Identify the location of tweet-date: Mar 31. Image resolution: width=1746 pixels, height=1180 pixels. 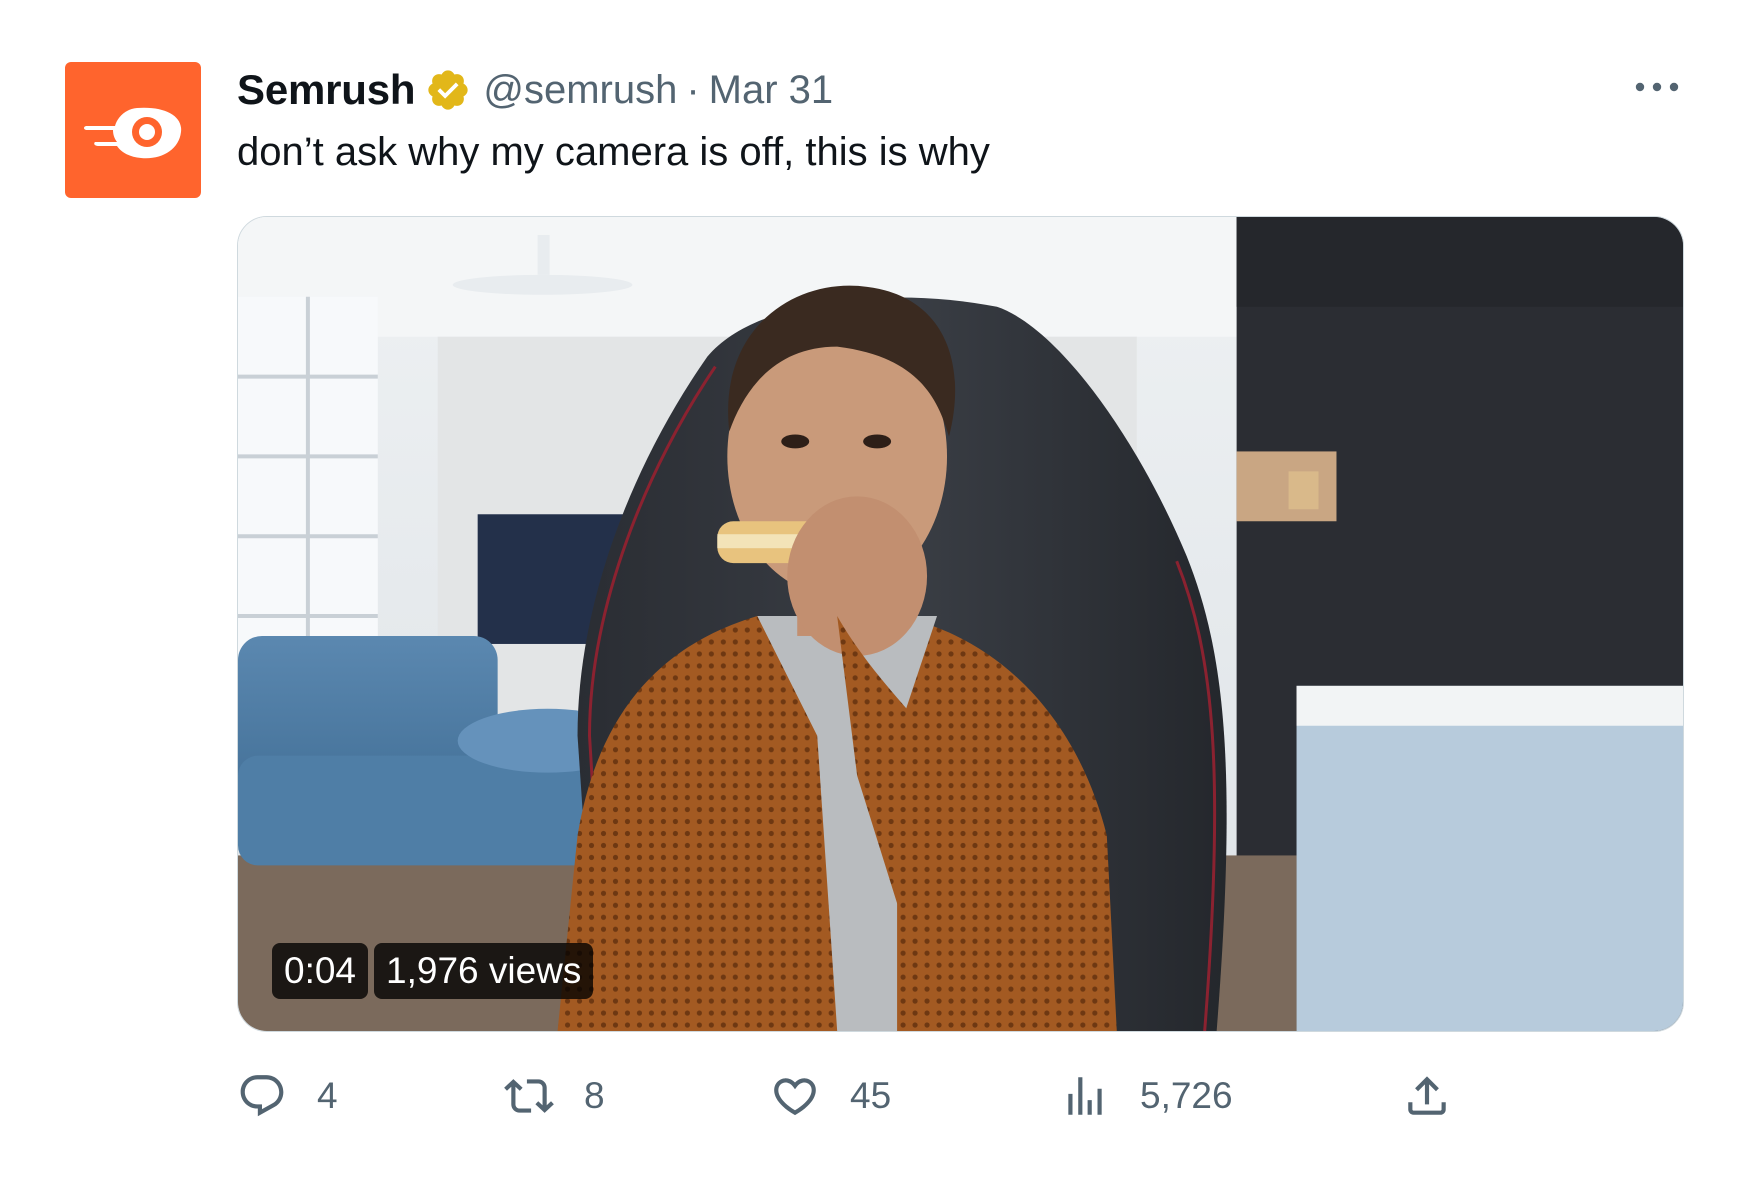
(771, 90).